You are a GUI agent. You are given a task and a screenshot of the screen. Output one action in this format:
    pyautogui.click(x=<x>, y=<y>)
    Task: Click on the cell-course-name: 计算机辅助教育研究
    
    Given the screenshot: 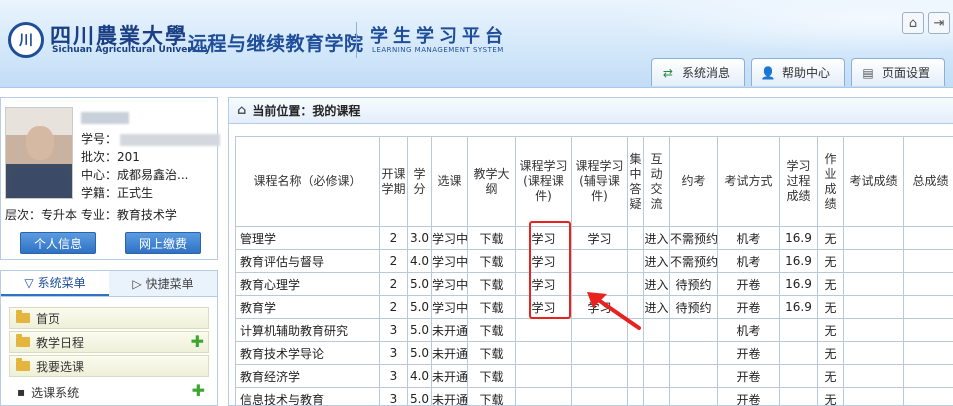 What is the action you would take?
    pyautogui.click(x=307, y=330)
    